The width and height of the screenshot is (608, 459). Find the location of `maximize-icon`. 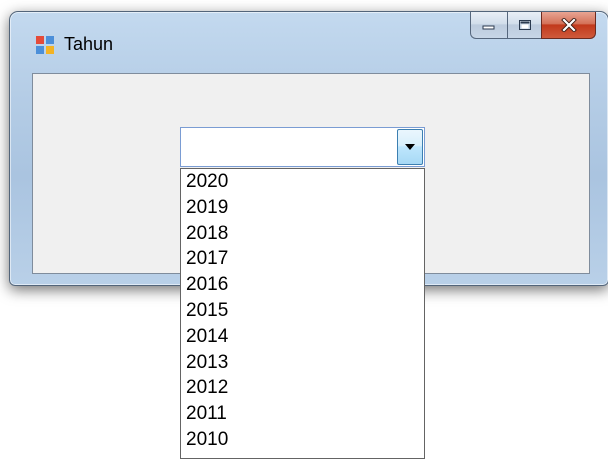

maximize-icon is located at coordinates (524, 25).